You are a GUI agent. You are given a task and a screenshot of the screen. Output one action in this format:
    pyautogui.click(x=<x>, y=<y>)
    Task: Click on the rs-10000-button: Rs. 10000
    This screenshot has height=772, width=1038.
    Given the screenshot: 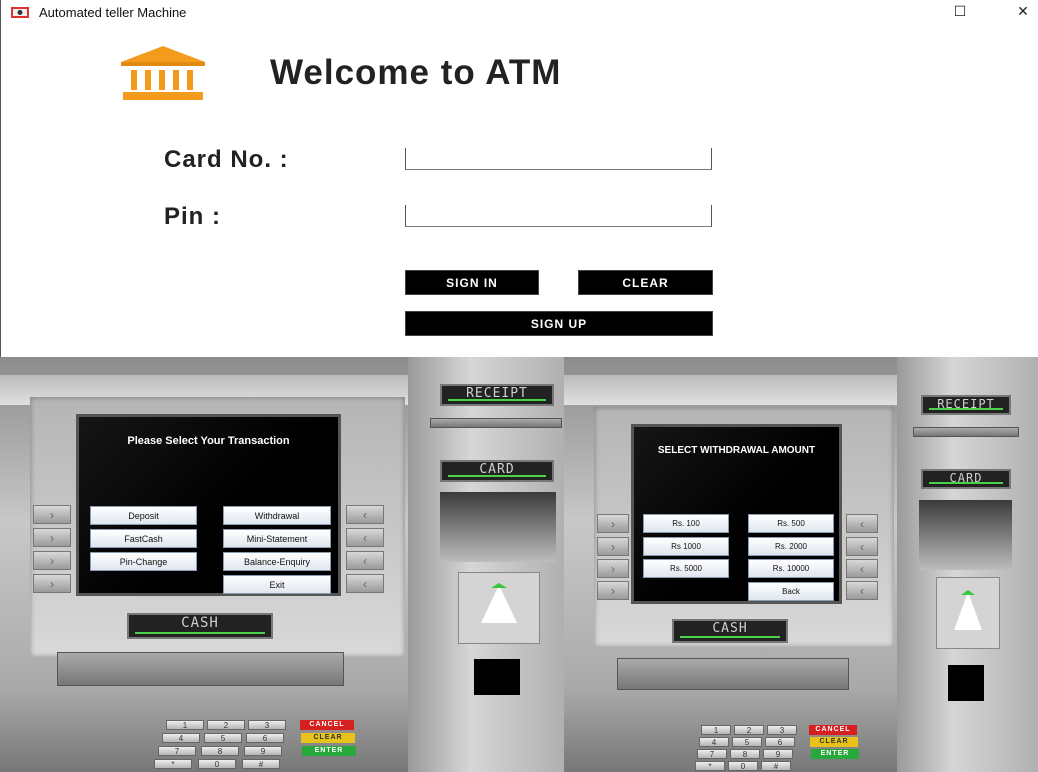 What is the action you would take?
    pyautogui.click(x=791, y=568)
    